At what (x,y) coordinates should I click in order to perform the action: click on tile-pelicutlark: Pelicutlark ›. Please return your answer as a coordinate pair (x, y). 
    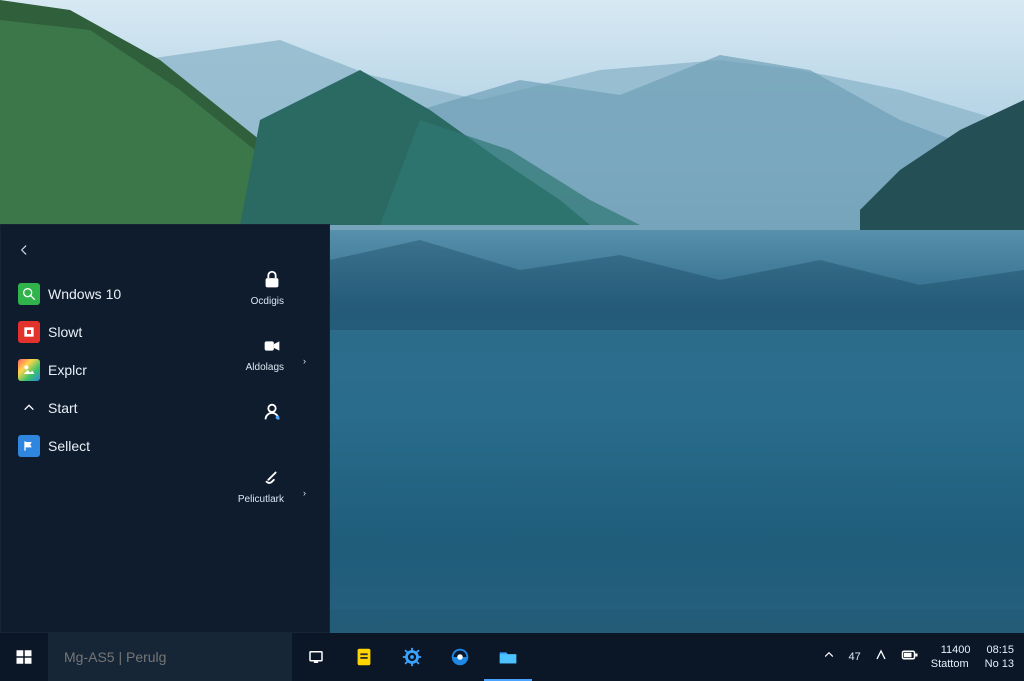
    Looking at the image, I should click on (252, 485).